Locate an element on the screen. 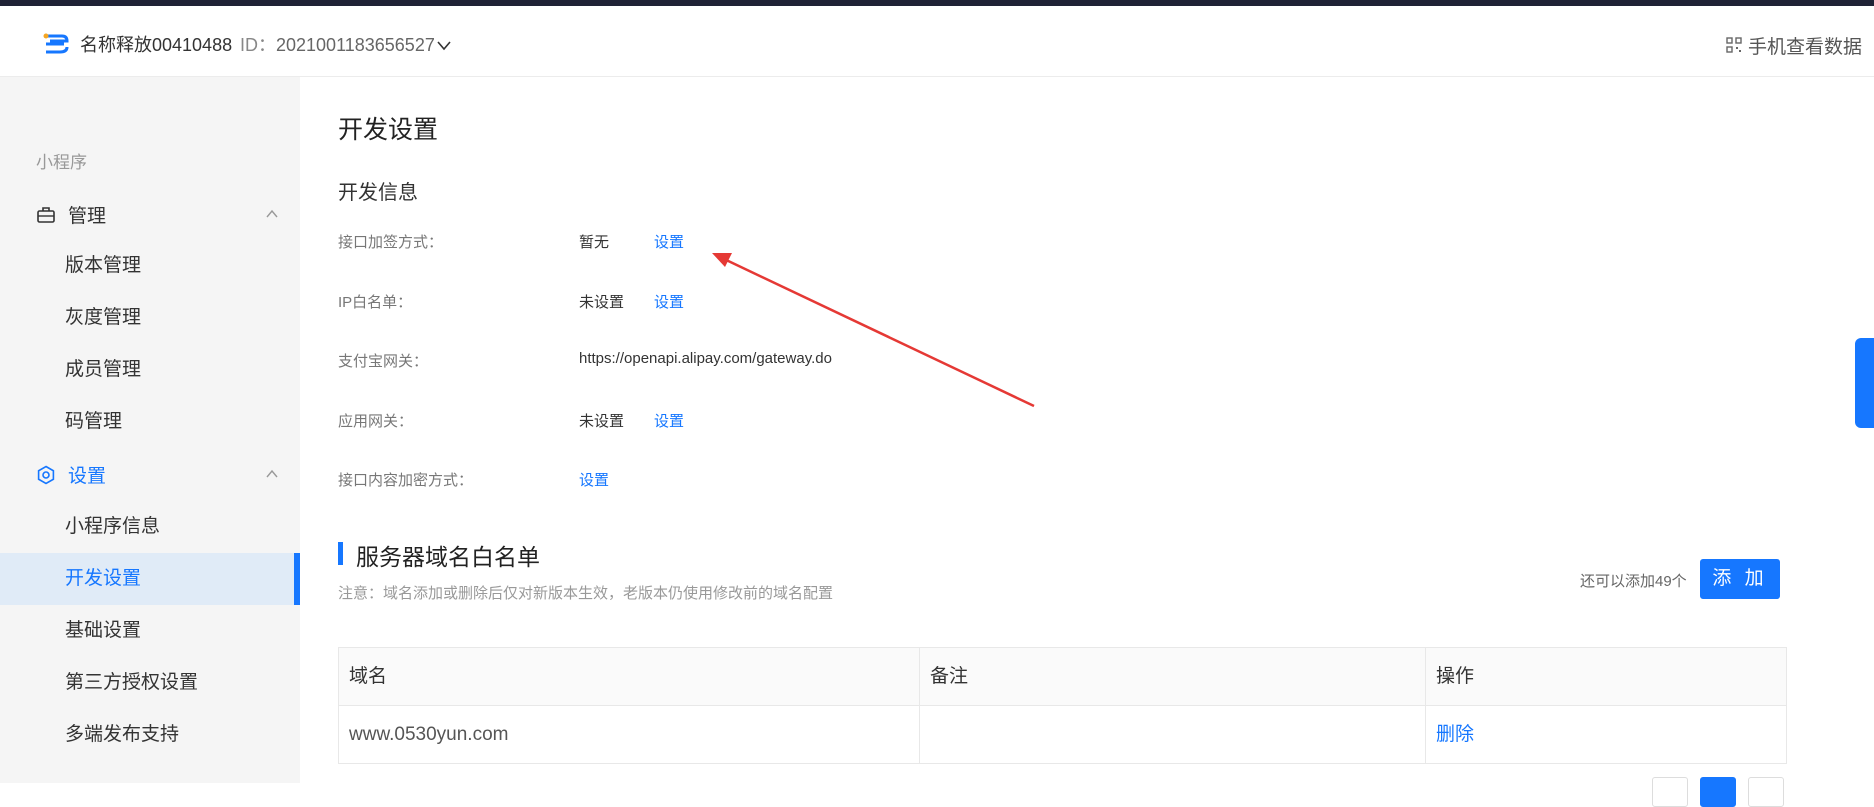 This screenshot has width=1874, height=807. page-title: 开发设置 is located at coordinates (388, 130).